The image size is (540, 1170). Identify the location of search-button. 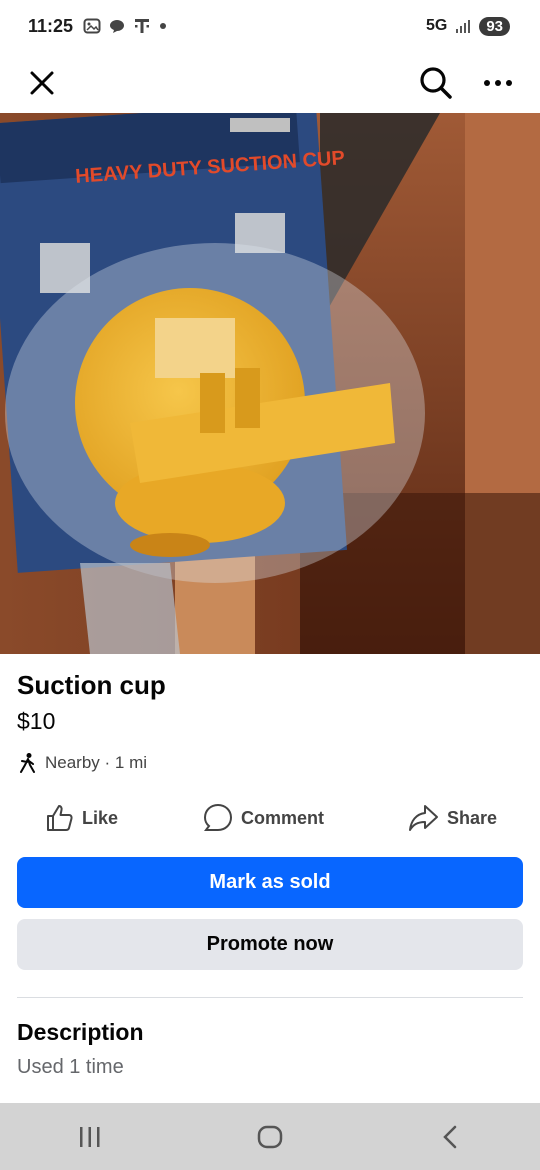
(436, 83).